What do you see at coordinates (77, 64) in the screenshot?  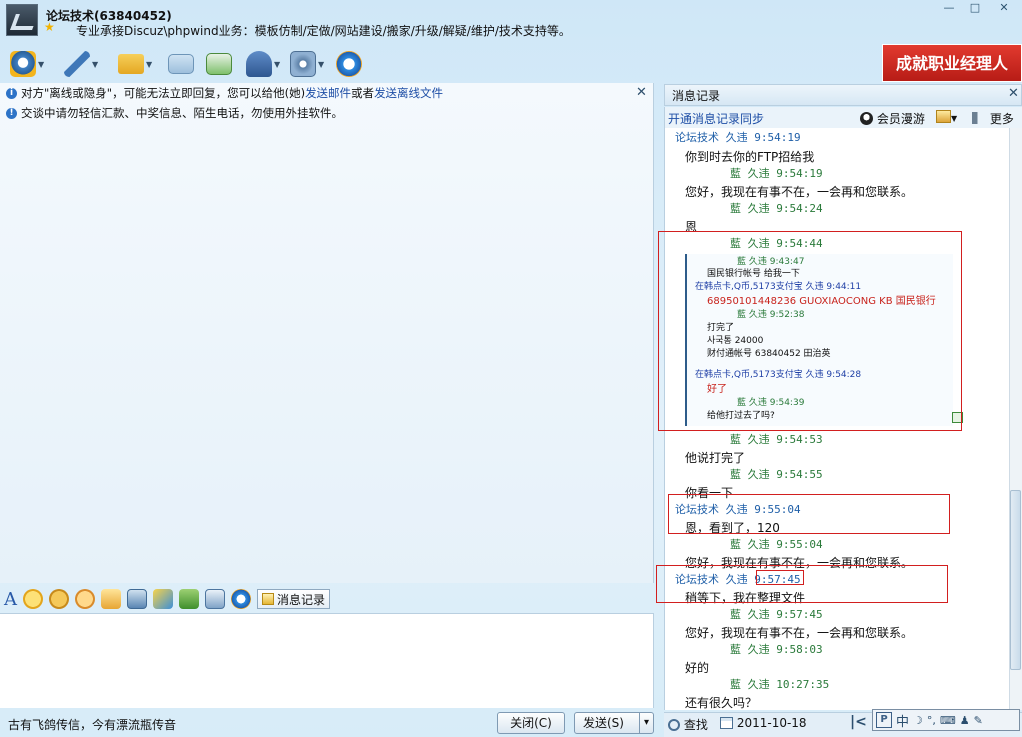 I see `voice-icon` at bounding box center [77, 64].